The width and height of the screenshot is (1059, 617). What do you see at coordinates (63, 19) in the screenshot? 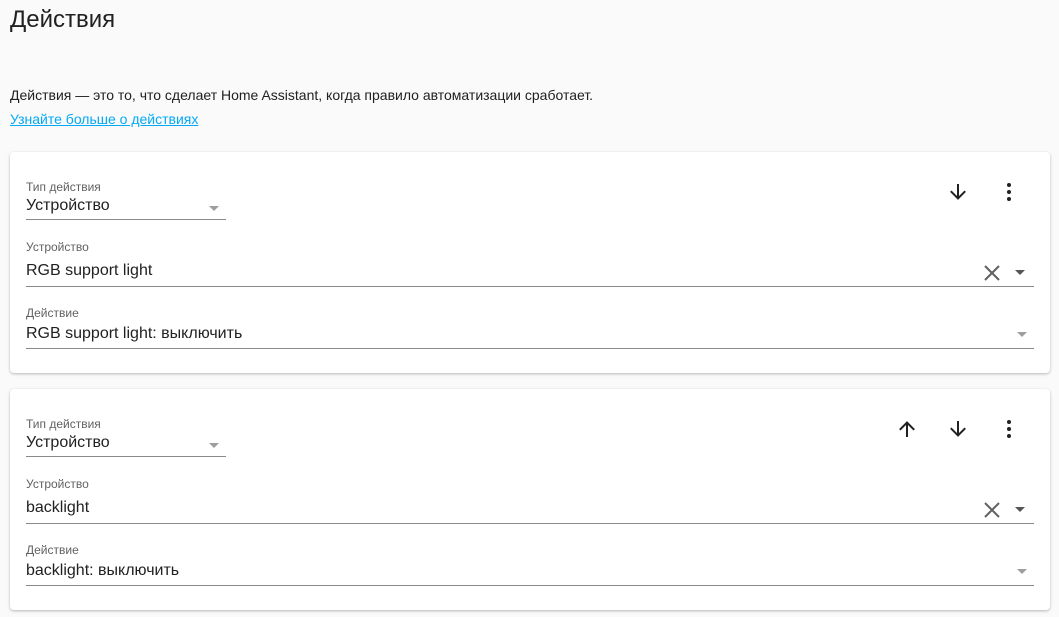
I see `page-title: Действия` at bounding box center [63, 19].